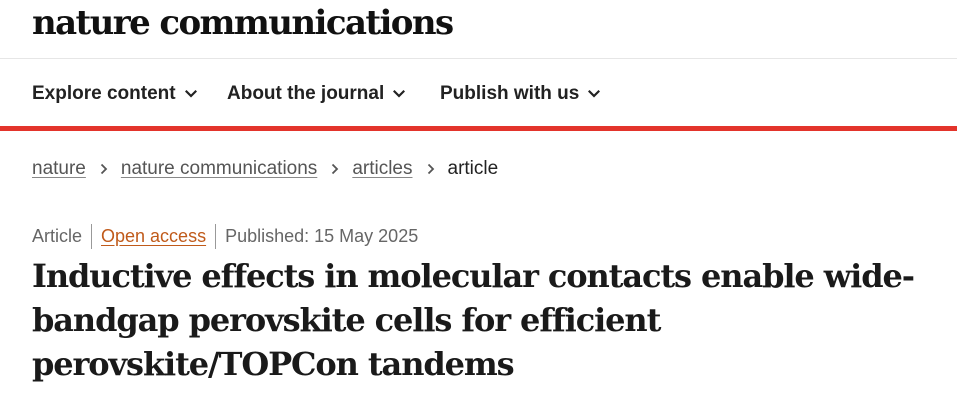 This screenshot has height=403, width=957. Describe the element at coordinates (473, 168) in the screenshot. I see `breadcrumb-current-article: article` at that location.